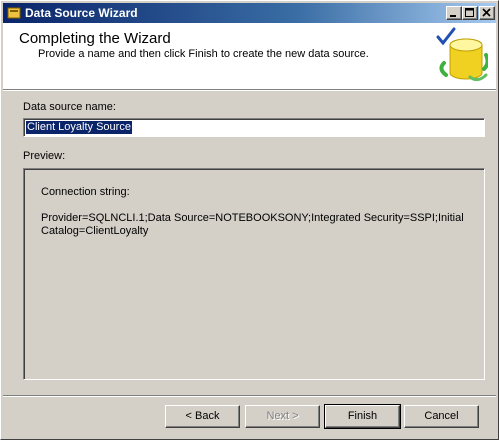 This screenshot has width=499, height=440. I want to click on data-source-name-label: Data source name:, so click(69, 107).